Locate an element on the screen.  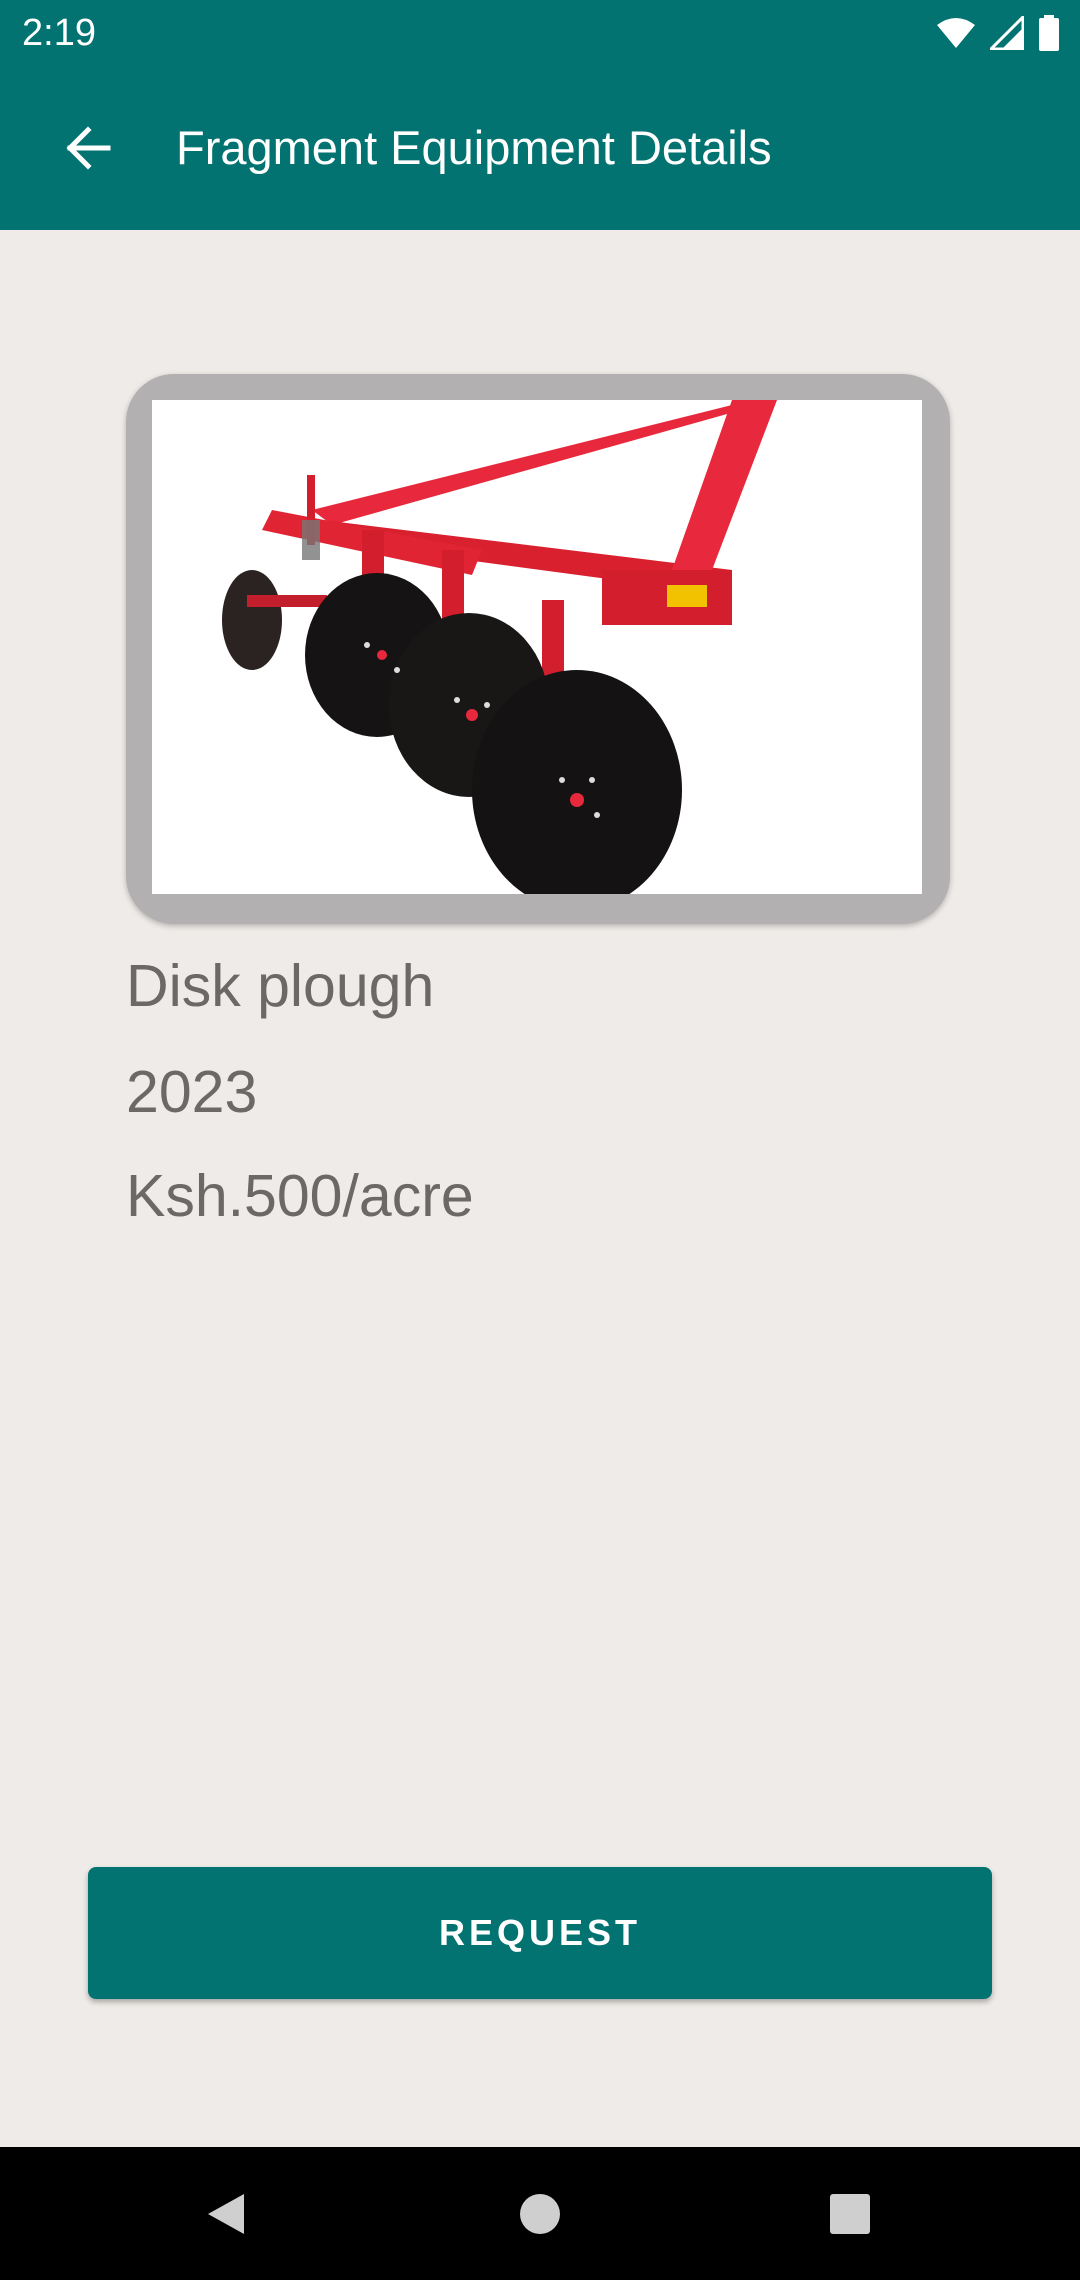
nav-back-button is located at coordinates (226, 2214).